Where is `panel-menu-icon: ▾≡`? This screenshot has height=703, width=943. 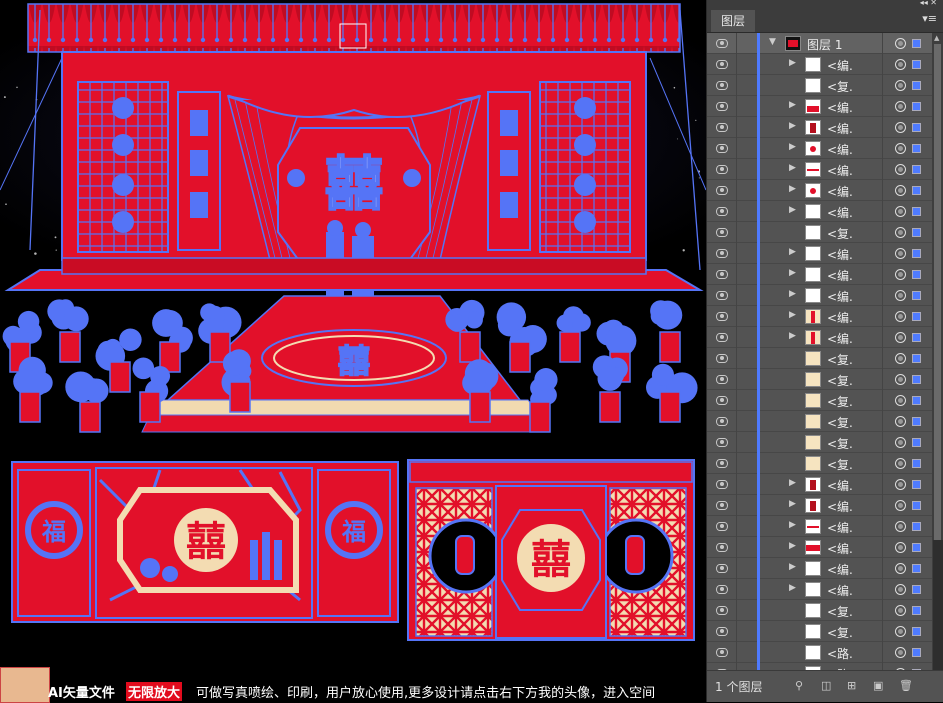
panel-menu-icon: ▾≡ is located at coordinates (929, 18).